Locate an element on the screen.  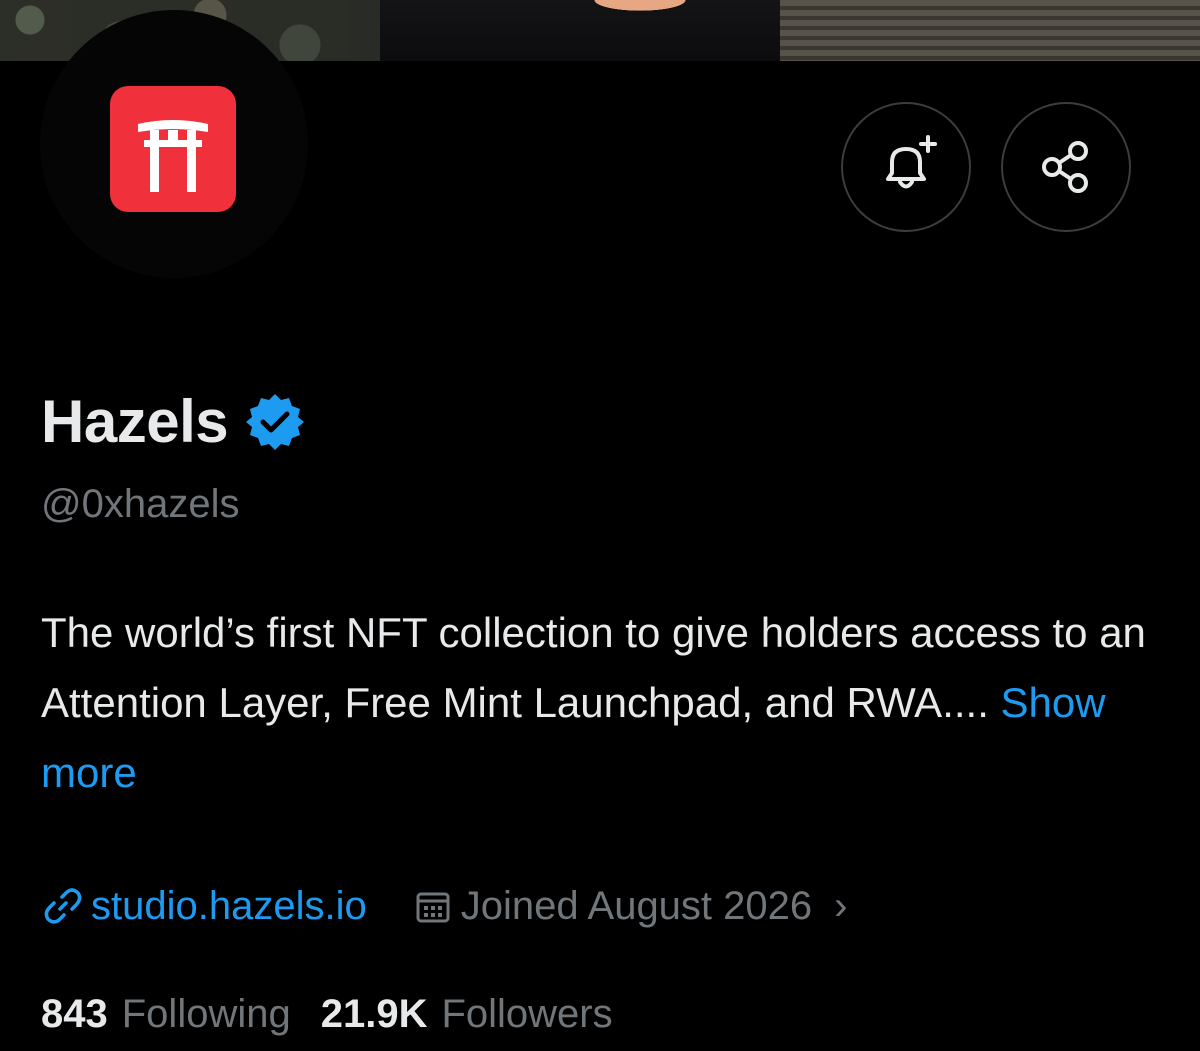
joined-text: Joined August 2026 is located at coordinates (636, 905).